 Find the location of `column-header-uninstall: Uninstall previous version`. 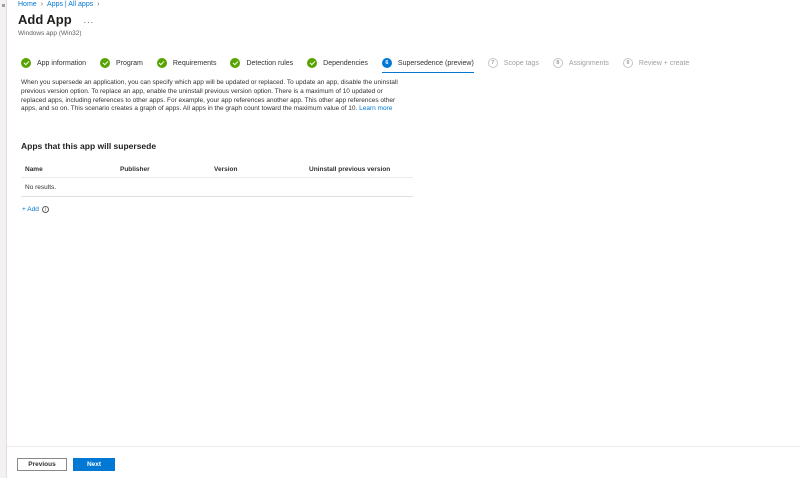

column-header-uninstall: Uninstall previous version is located at coordinates (350, 169).